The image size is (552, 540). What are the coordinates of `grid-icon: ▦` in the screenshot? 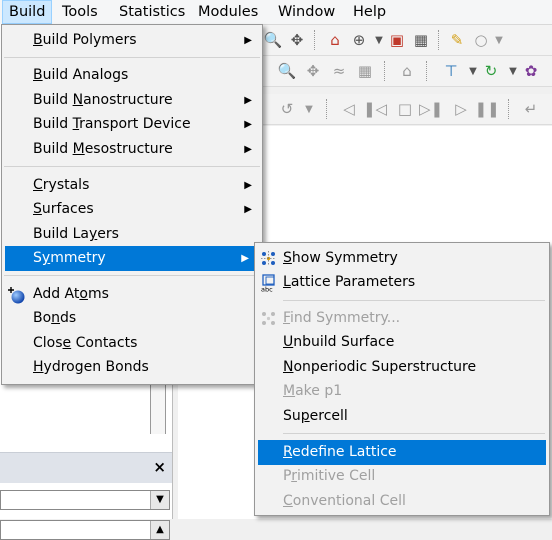 It's located at (365, 71).